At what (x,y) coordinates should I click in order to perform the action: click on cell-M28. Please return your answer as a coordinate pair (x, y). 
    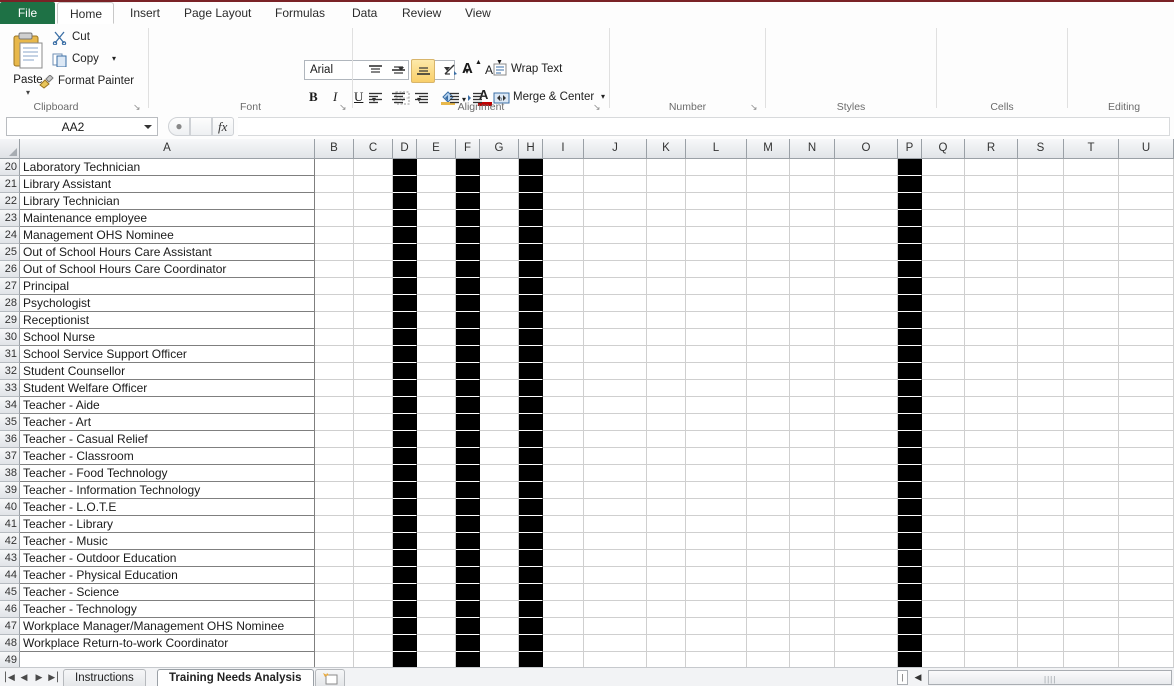
    Looking at the image, I should click on (768, 303).